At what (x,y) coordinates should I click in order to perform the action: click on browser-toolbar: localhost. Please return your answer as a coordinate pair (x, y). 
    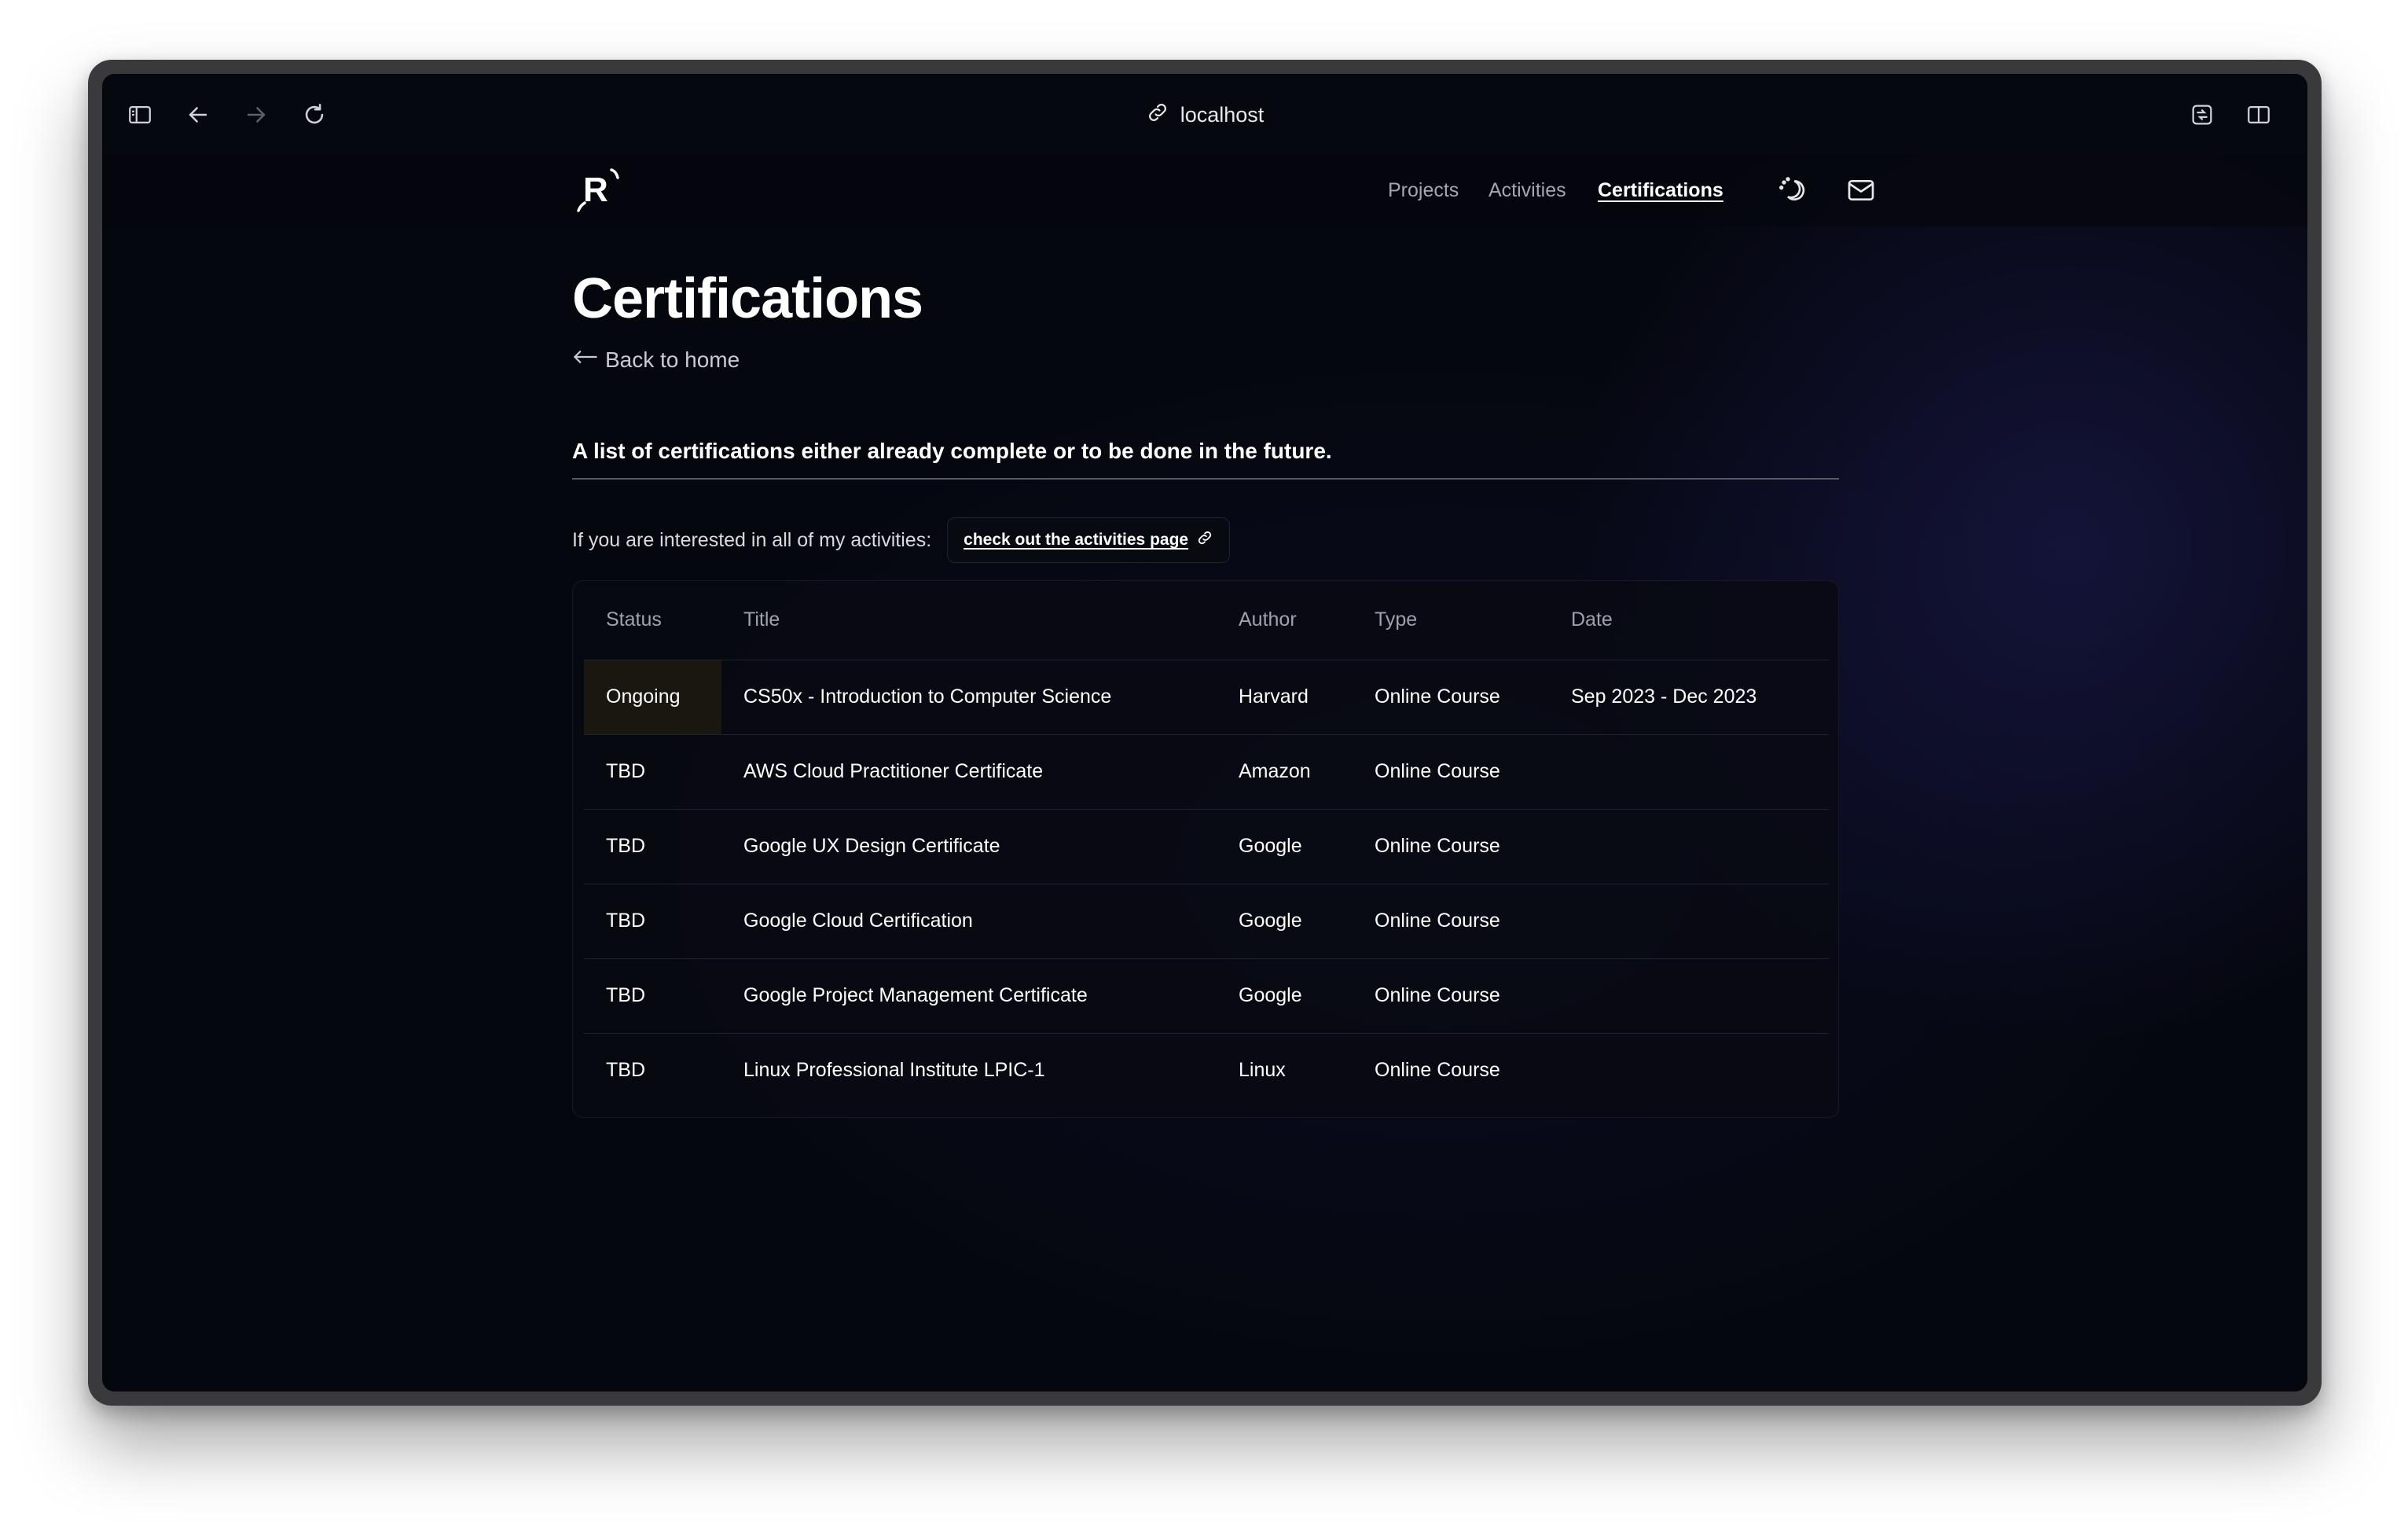
    Looking at the image, I should click on (1204, 114).